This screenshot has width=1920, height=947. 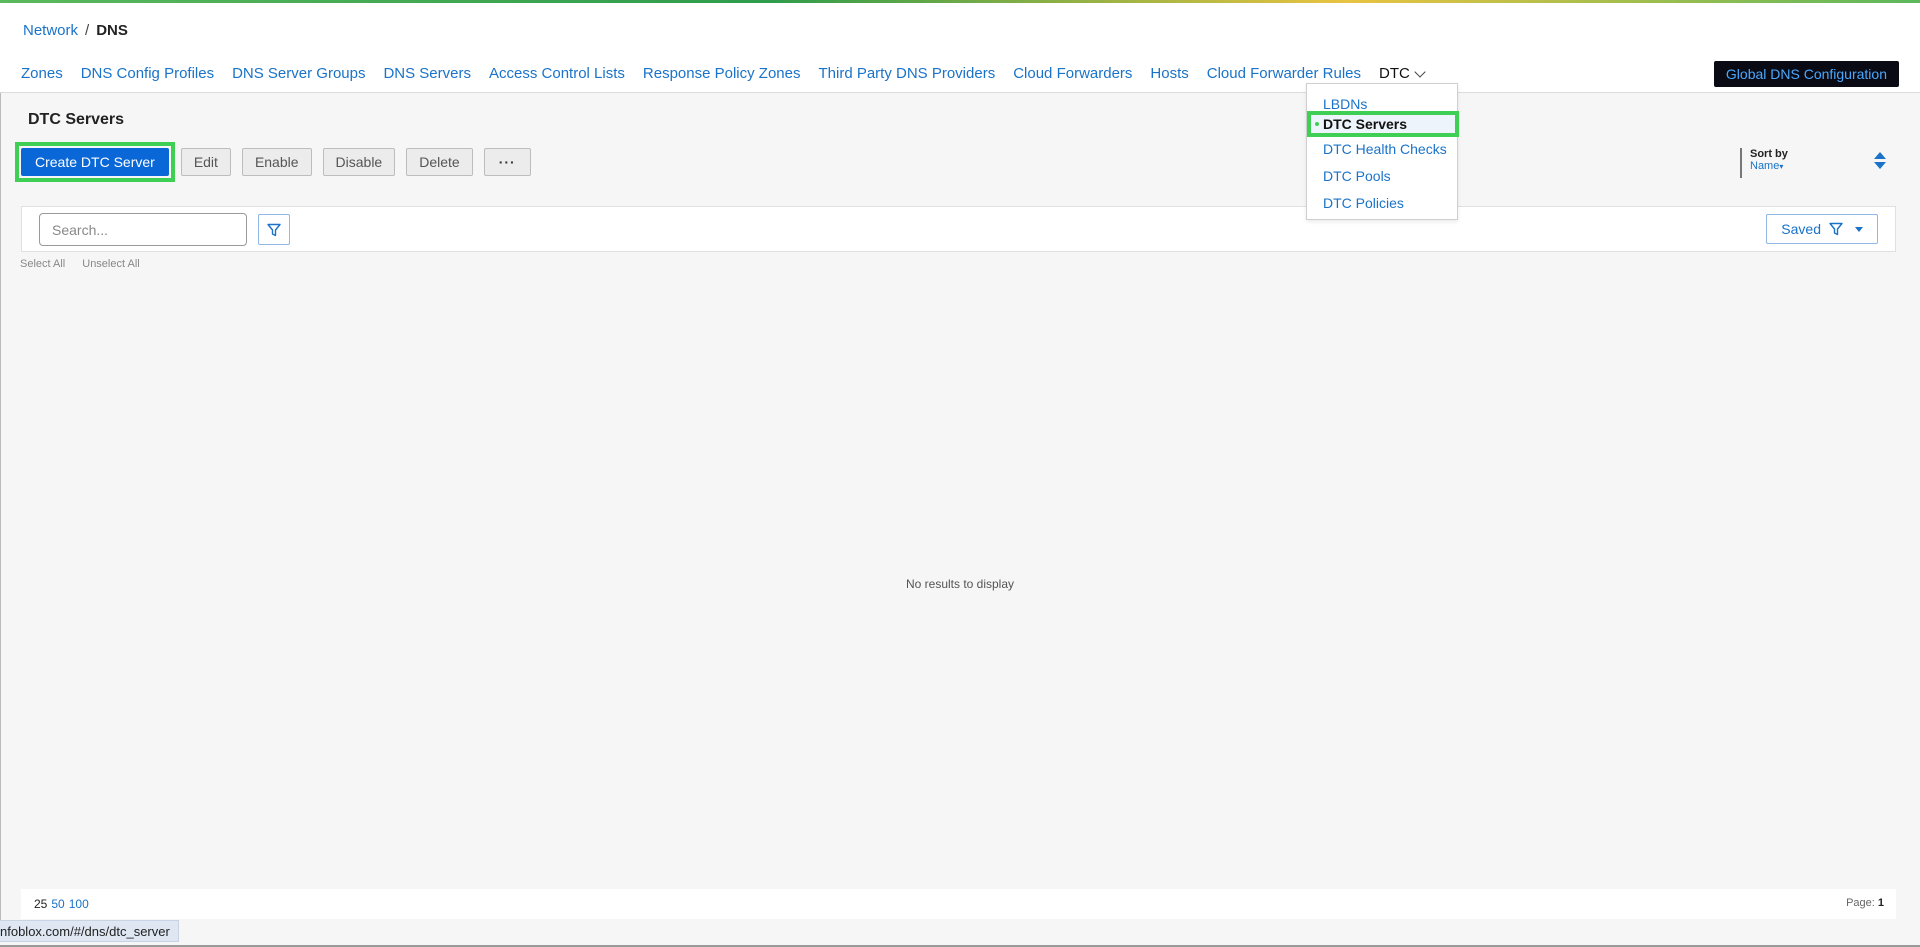 What do you see at coordinates (1859, 229) in the screenshot?
I see `caret-down-icon` at bounding box center [1859, 229].